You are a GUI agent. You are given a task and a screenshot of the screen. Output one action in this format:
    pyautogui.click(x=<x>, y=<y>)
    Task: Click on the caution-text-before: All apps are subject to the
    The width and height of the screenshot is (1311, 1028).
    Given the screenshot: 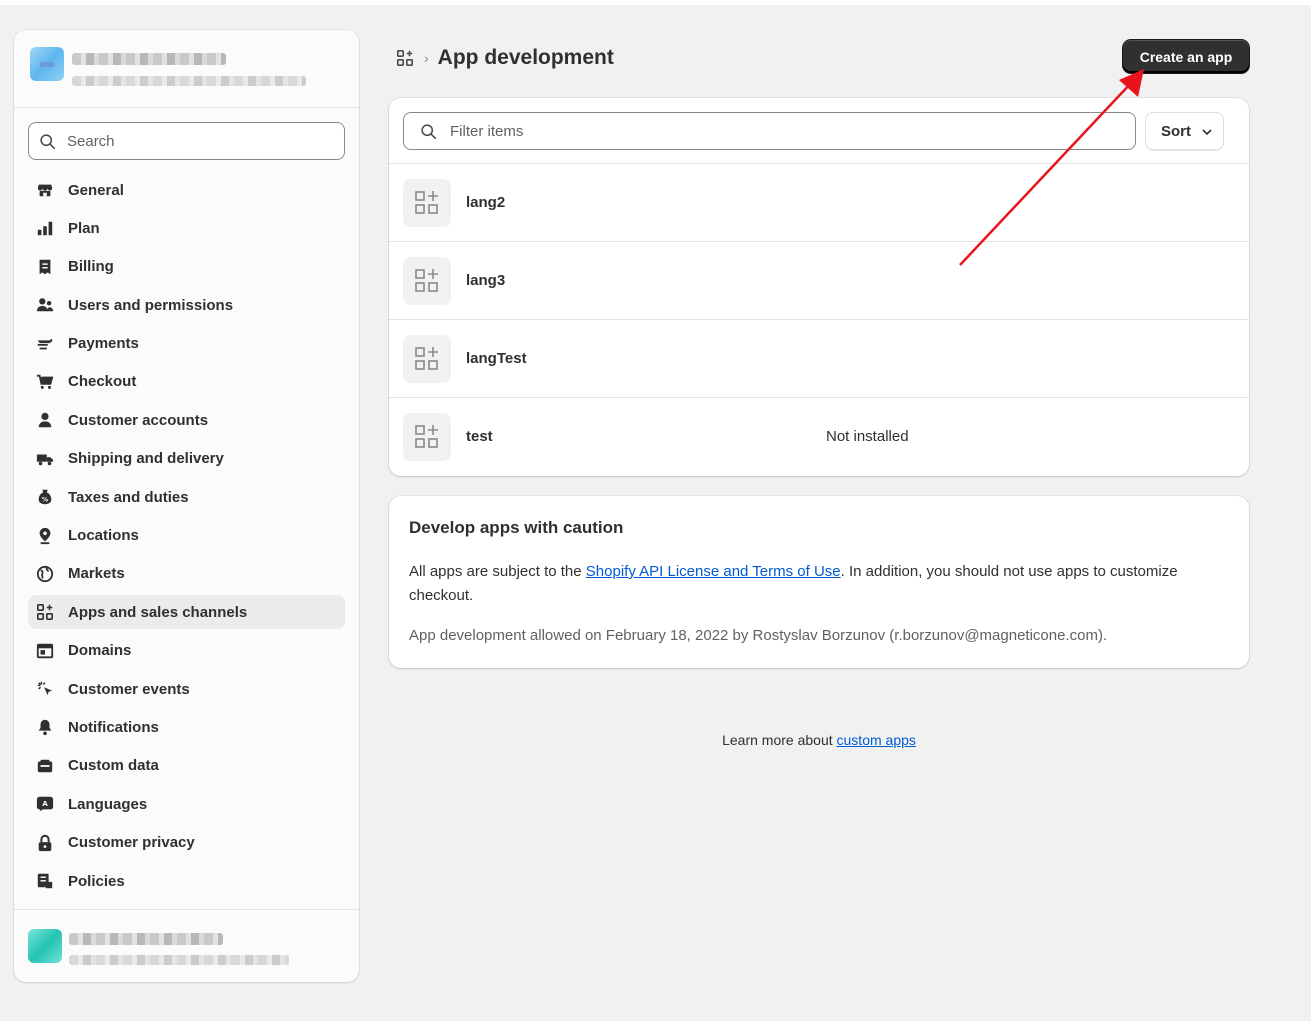 What is the action you would take?
    pyautogui.click(x=497, y=571)
    